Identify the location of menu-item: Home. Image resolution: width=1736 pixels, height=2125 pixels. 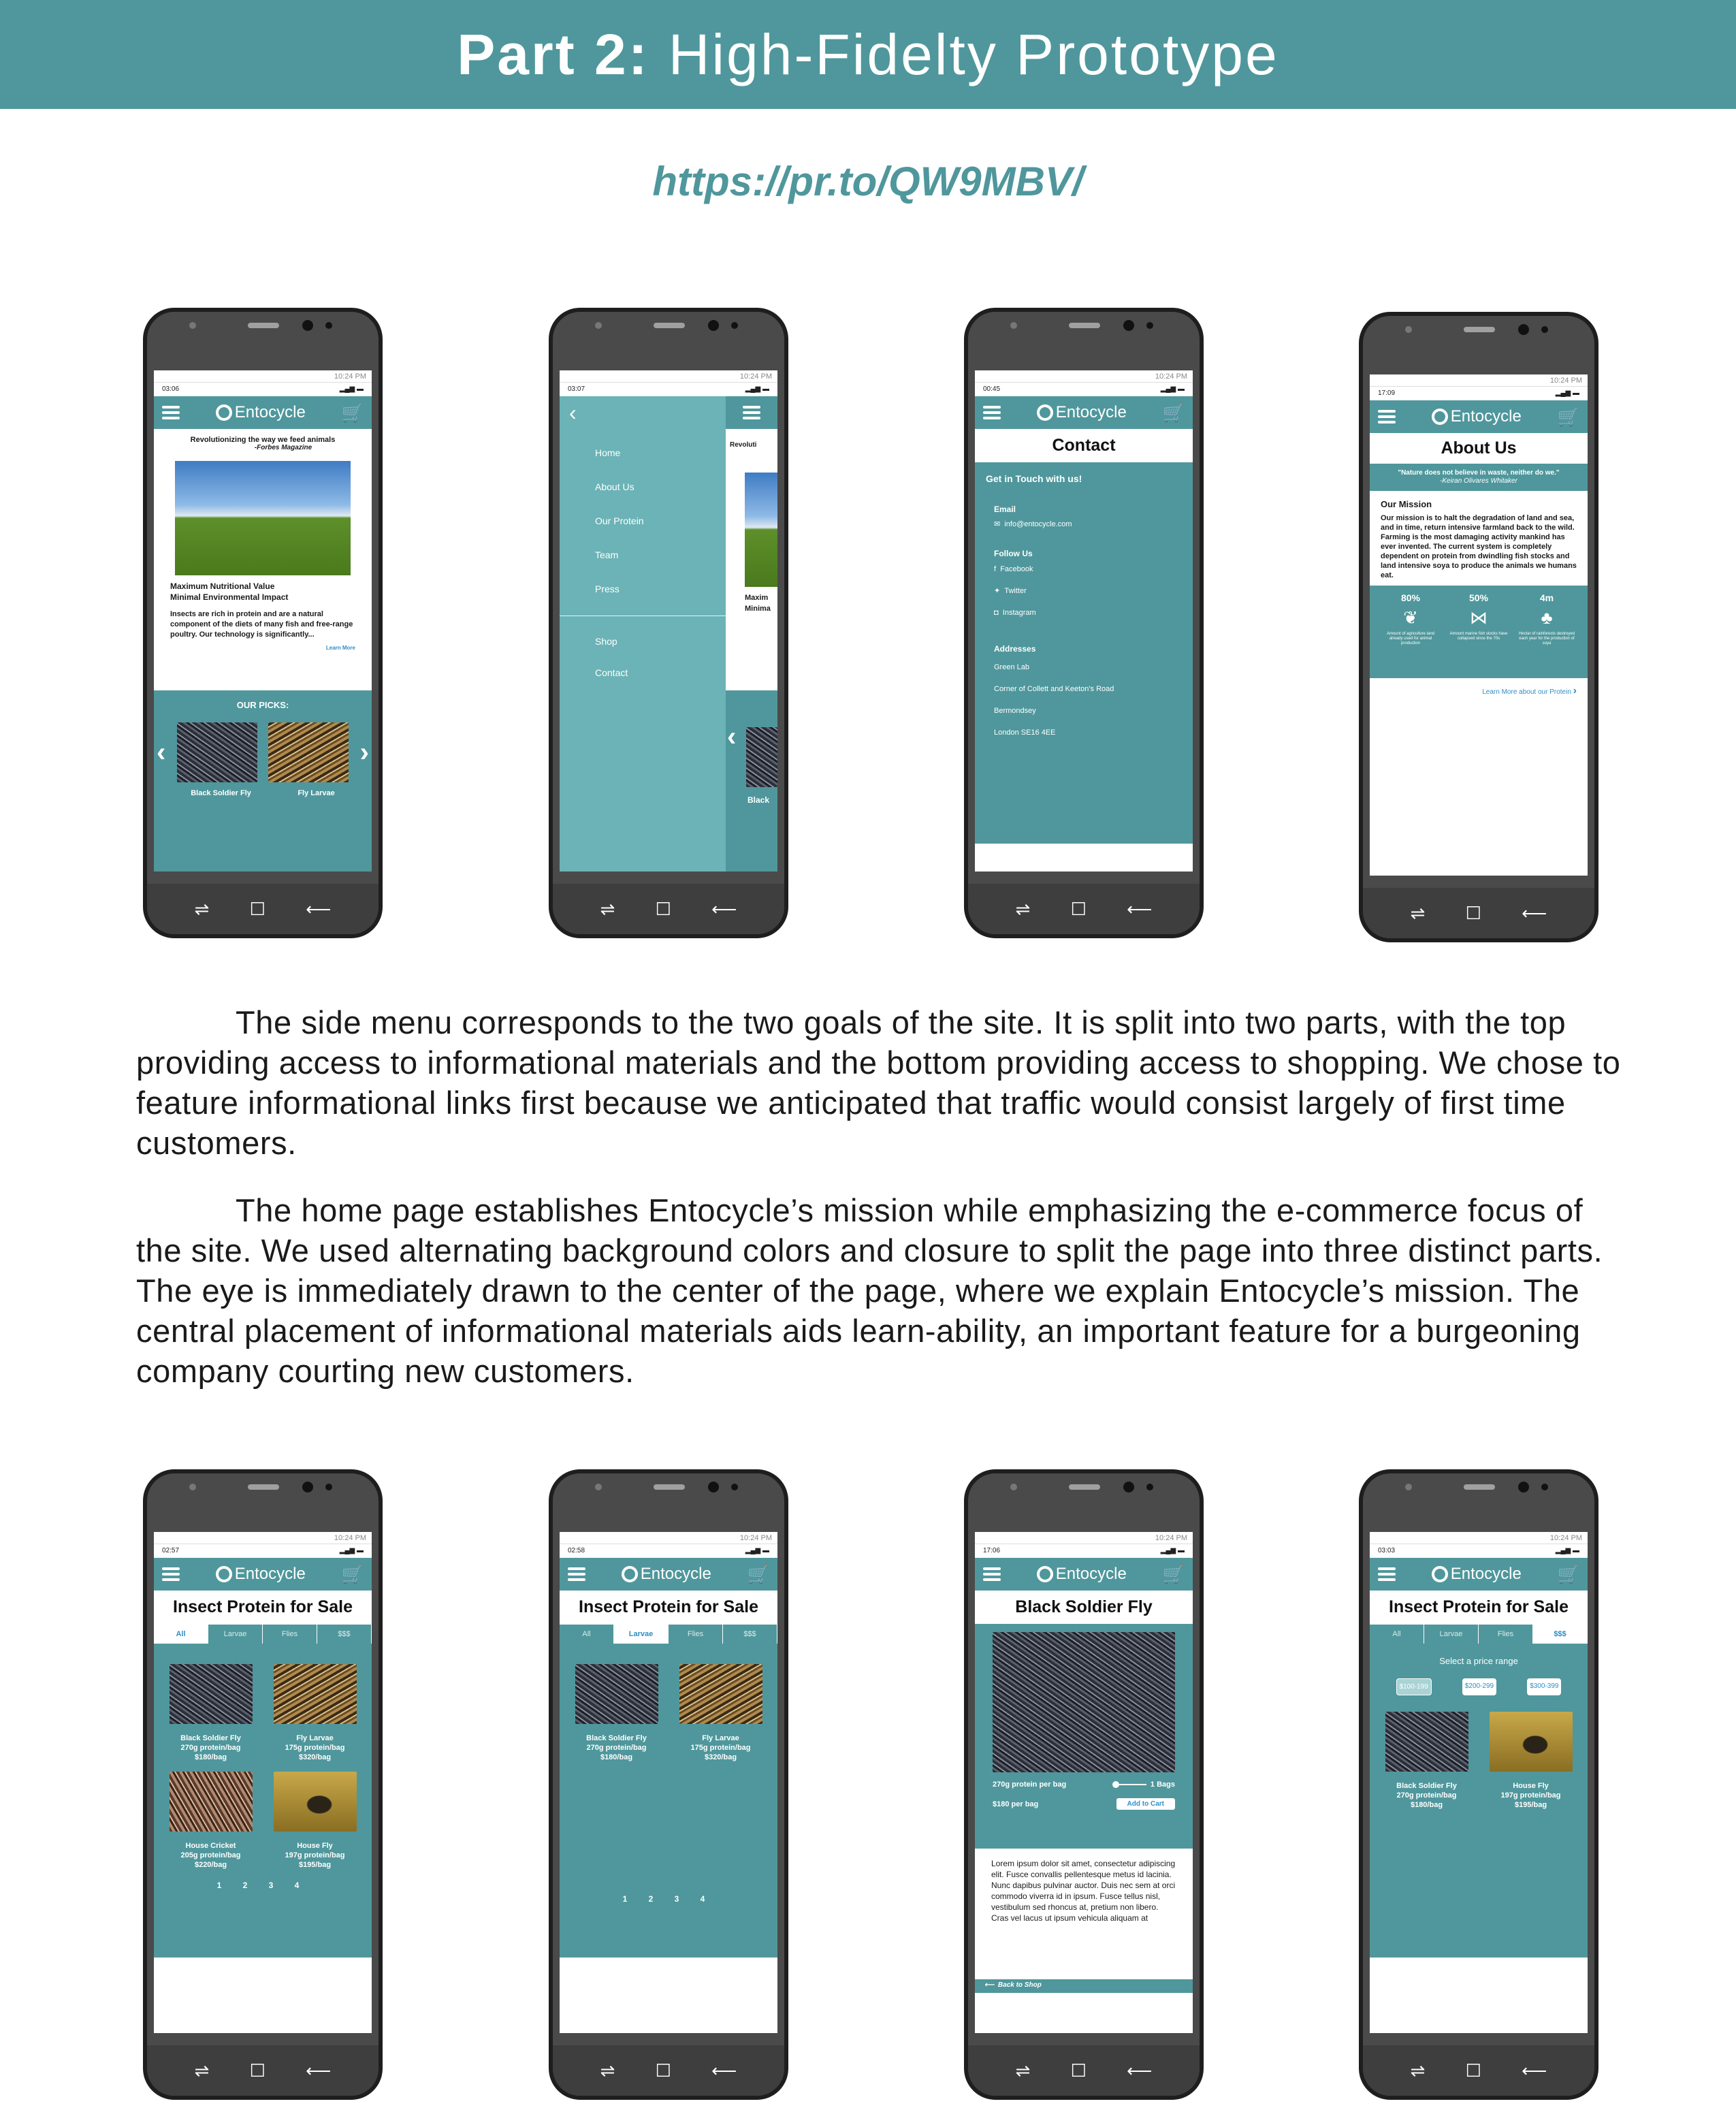
(660, 453).